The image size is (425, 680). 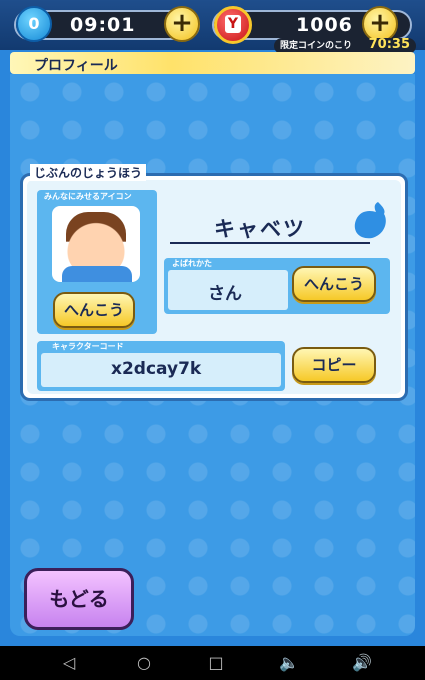 What do you see at coordinates (88, 196) in the screenshot?
I see `icon-section-label: みんなにみせるアイコン` at bounding box center [88, 196].